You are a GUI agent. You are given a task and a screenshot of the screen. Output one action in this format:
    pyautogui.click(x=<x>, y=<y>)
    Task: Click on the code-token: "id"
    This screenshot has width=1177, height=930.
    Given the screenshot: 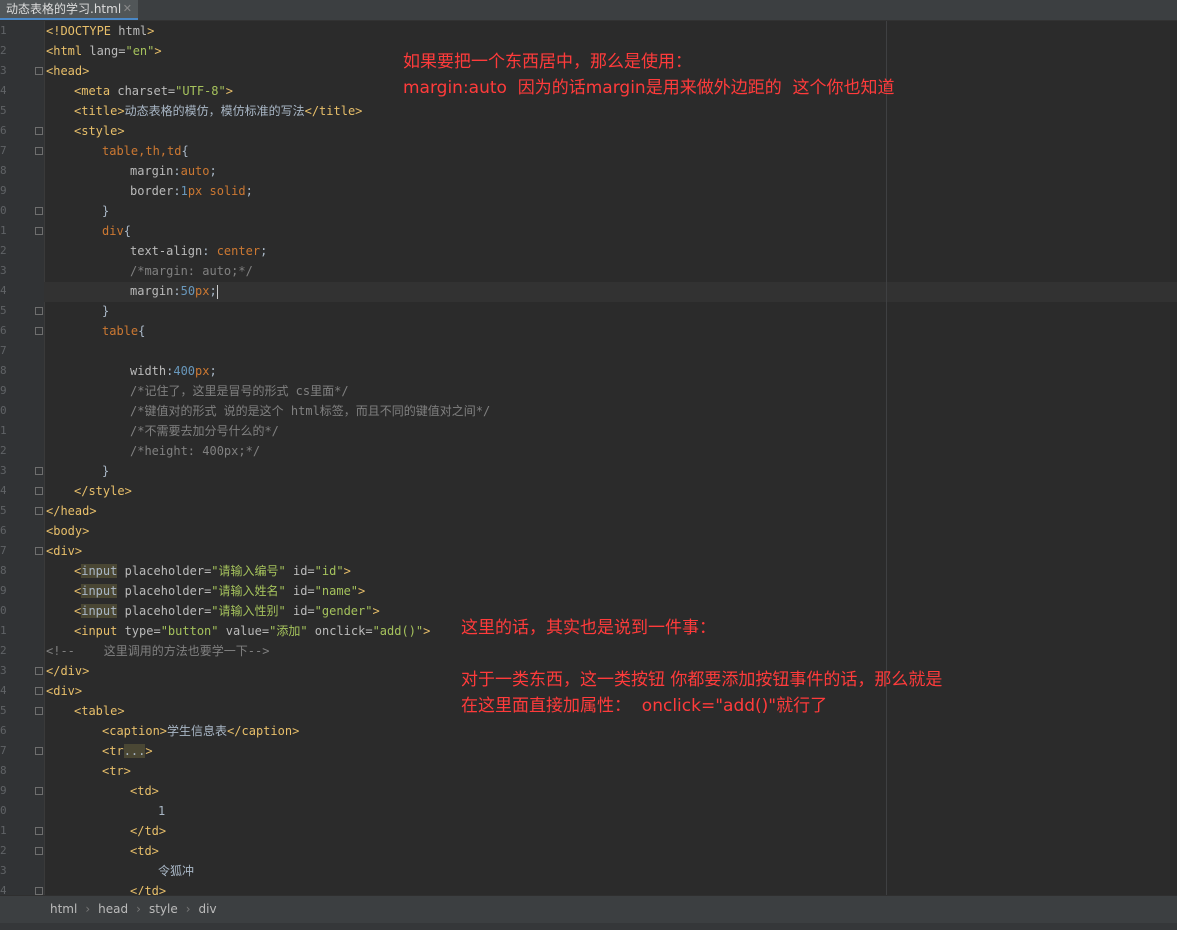 What is the action you would take?
    pyautogui.click(x=329, y=571)
    